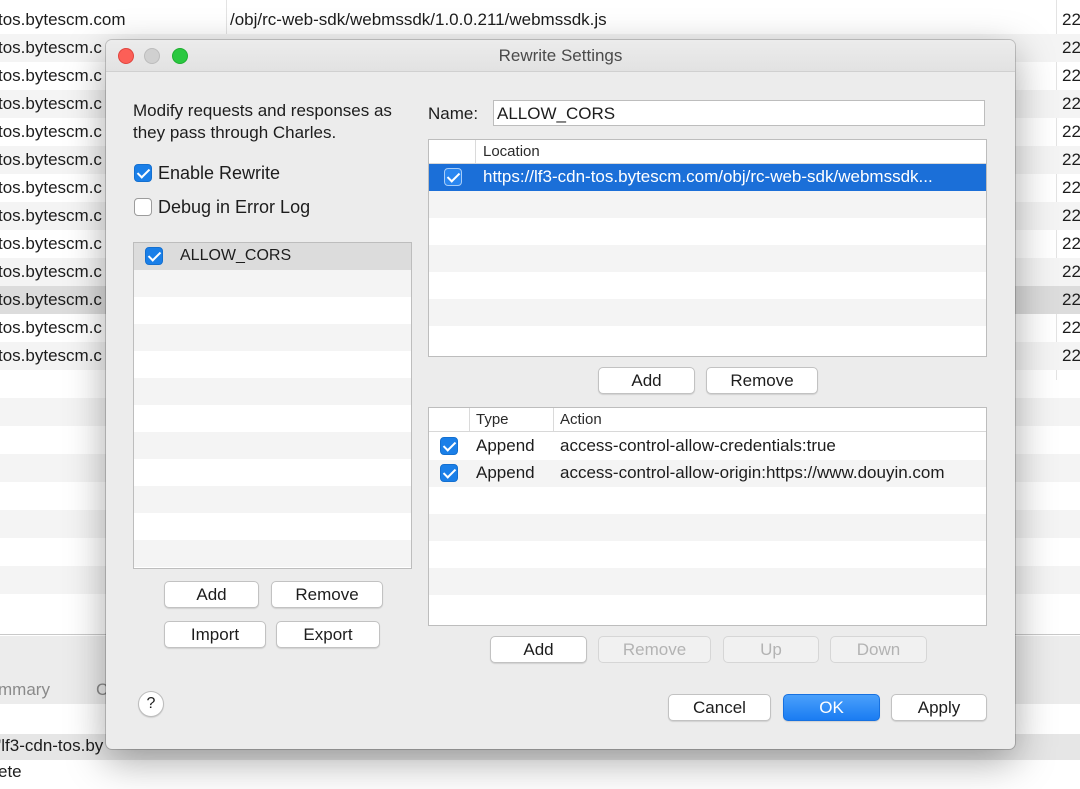 This screenshot has width=1080, height=789. What do you see at coordinates (236, 255) in the screenshot?
I see `set-name-text: ALLOW_CORS` at bounding box center [236, 255].